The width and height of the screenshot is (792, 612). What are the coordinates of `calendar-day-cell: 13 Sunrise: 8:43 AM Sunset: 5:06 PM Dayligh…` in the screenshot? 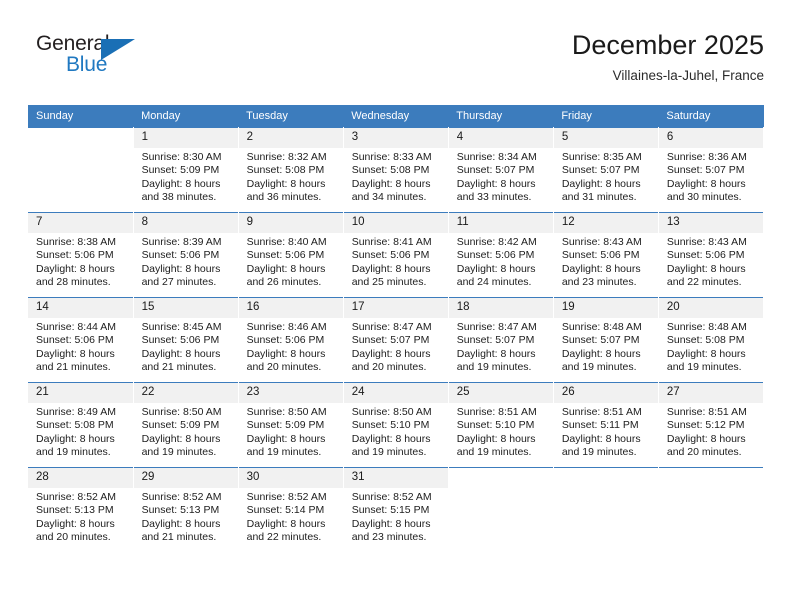 It's located at (711, 255).